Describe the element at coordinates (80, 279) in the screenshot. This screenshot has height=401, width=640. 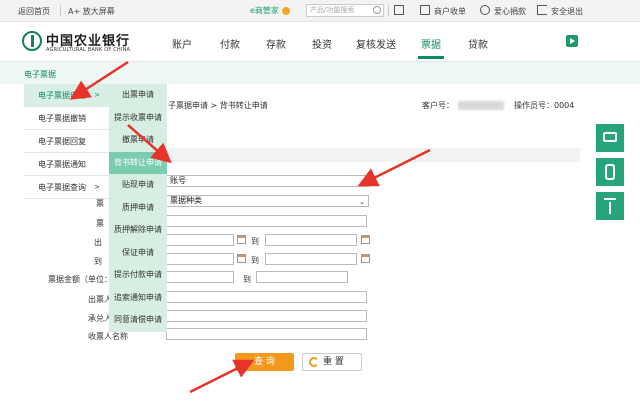
I see `amount-label: 票据金额（单位：` at that location.